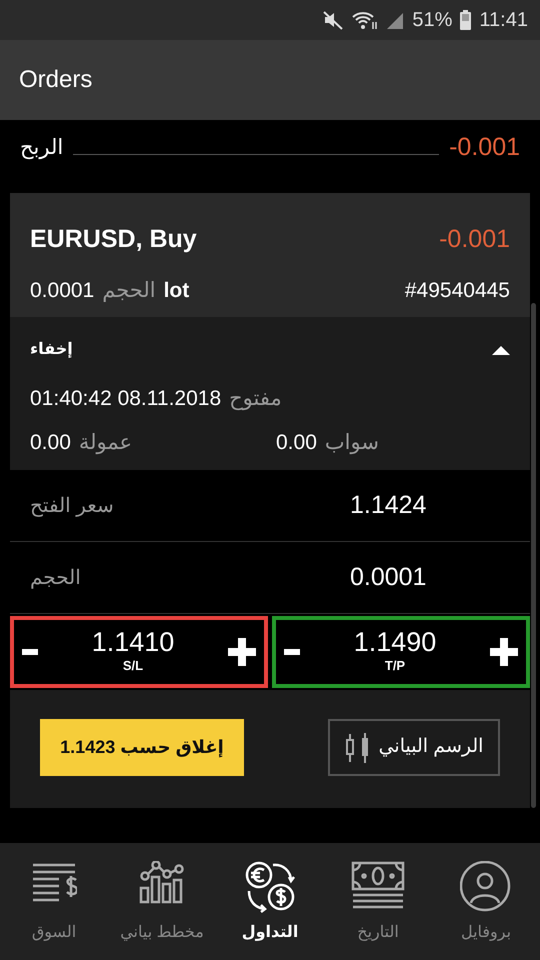  Describe the element at coordinates (162, 901) in the screenshot. I see `nav-tab: مخطط بياني` at that location.